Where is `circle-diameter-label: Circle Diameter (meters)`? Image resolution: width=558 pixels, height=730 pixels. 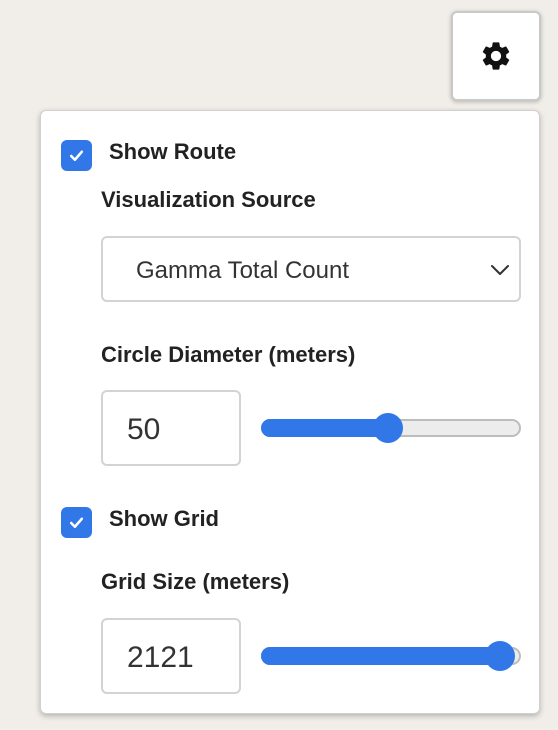
circle-diameter-label: Circle Diameter (meters) is located at coordinates (228, 354).